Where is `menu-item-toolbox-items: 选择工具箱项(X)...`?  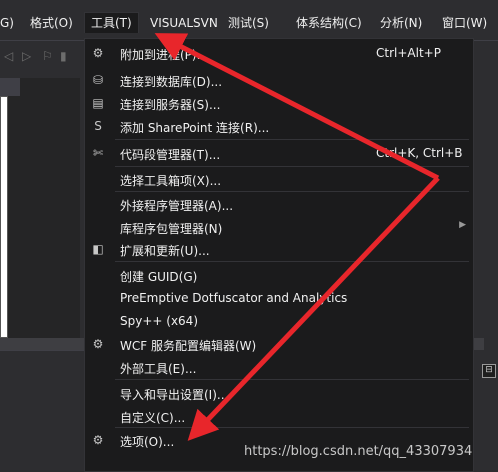 menu-item-toolbox-items: 选择工具箱项(X)... is located at coordinates (279, 179).